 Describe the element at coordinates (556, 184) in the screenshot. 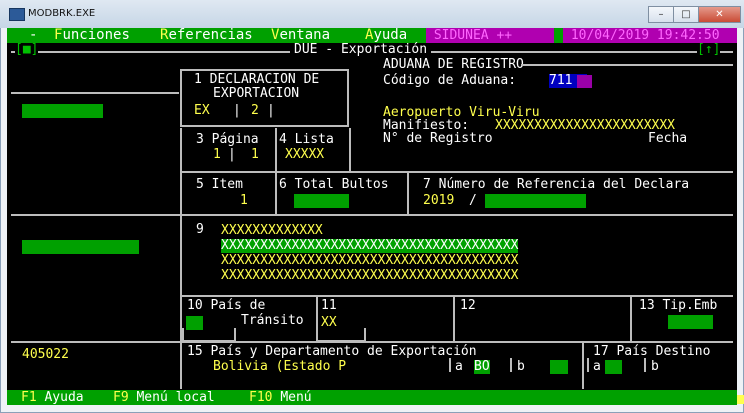

I see `box-7-label: 7 Número de Referencia del Declara` at that location.